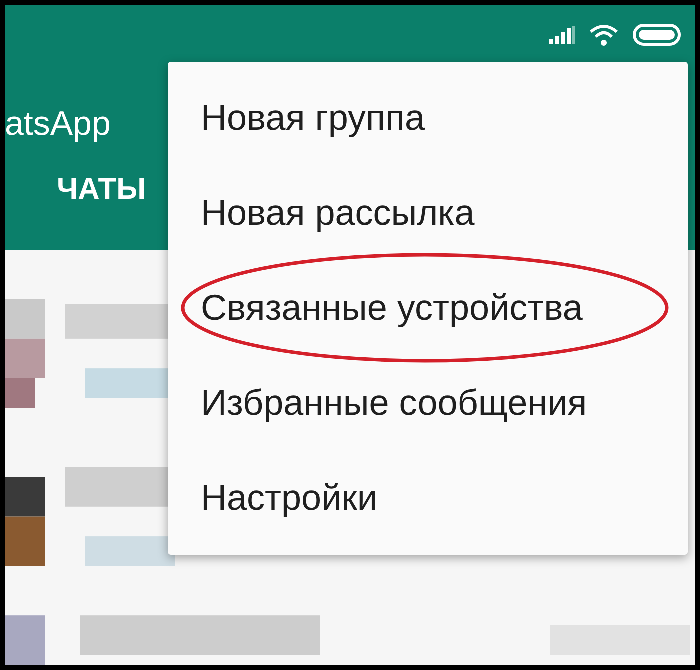  What do you see at coordinates (338, 213) in the screenshot?
I see `menu-item: Новая рассылка` at bounding box center [338, 213].